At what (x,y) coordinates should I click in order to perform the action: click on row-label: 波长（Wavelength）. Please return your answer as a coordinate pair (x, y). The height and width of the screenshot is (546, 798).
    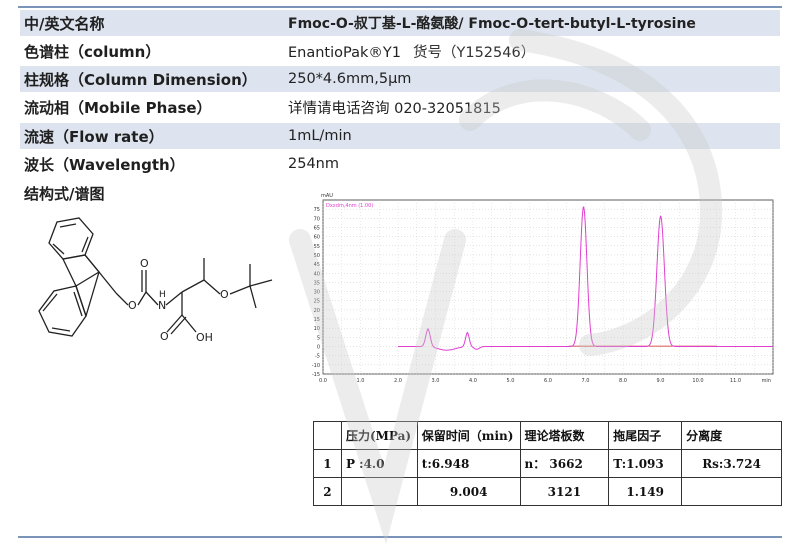
    Looking at the image, I should click on (104, 164).